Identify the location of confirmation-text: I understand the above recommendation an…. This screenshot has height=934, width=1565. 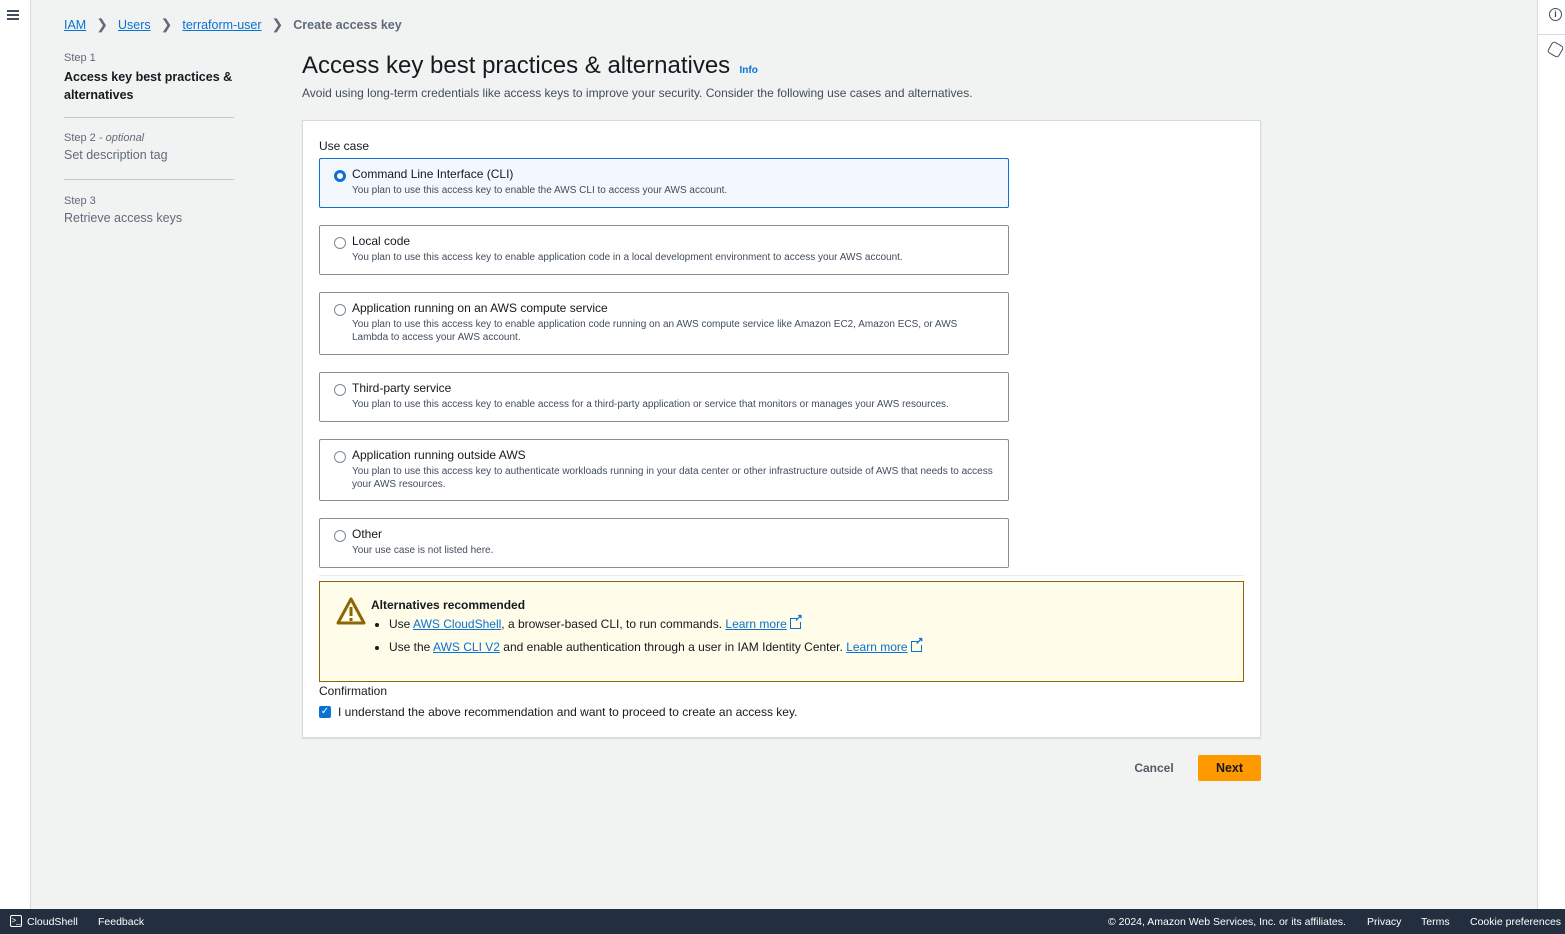
(568, 712).